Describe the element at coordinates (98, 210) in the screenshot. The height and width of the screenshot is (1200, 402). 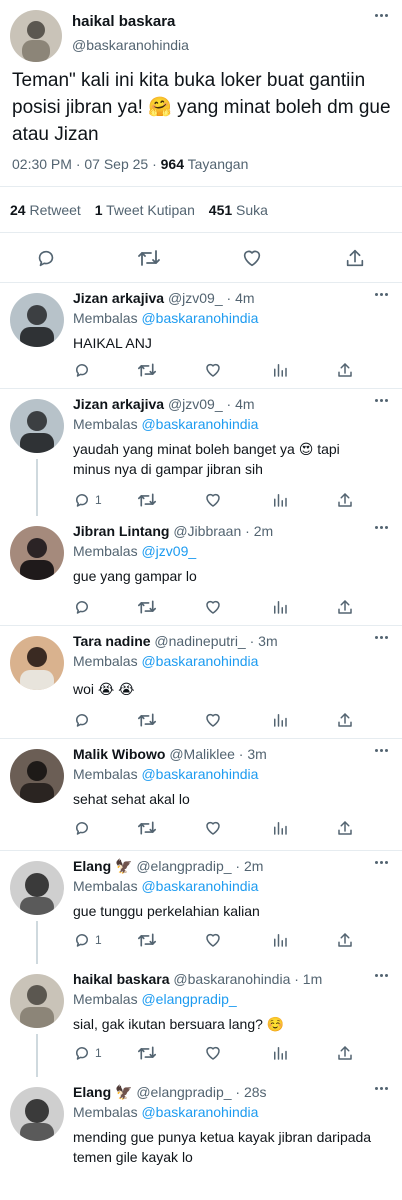
I see `quotes-count: 1` at that location.